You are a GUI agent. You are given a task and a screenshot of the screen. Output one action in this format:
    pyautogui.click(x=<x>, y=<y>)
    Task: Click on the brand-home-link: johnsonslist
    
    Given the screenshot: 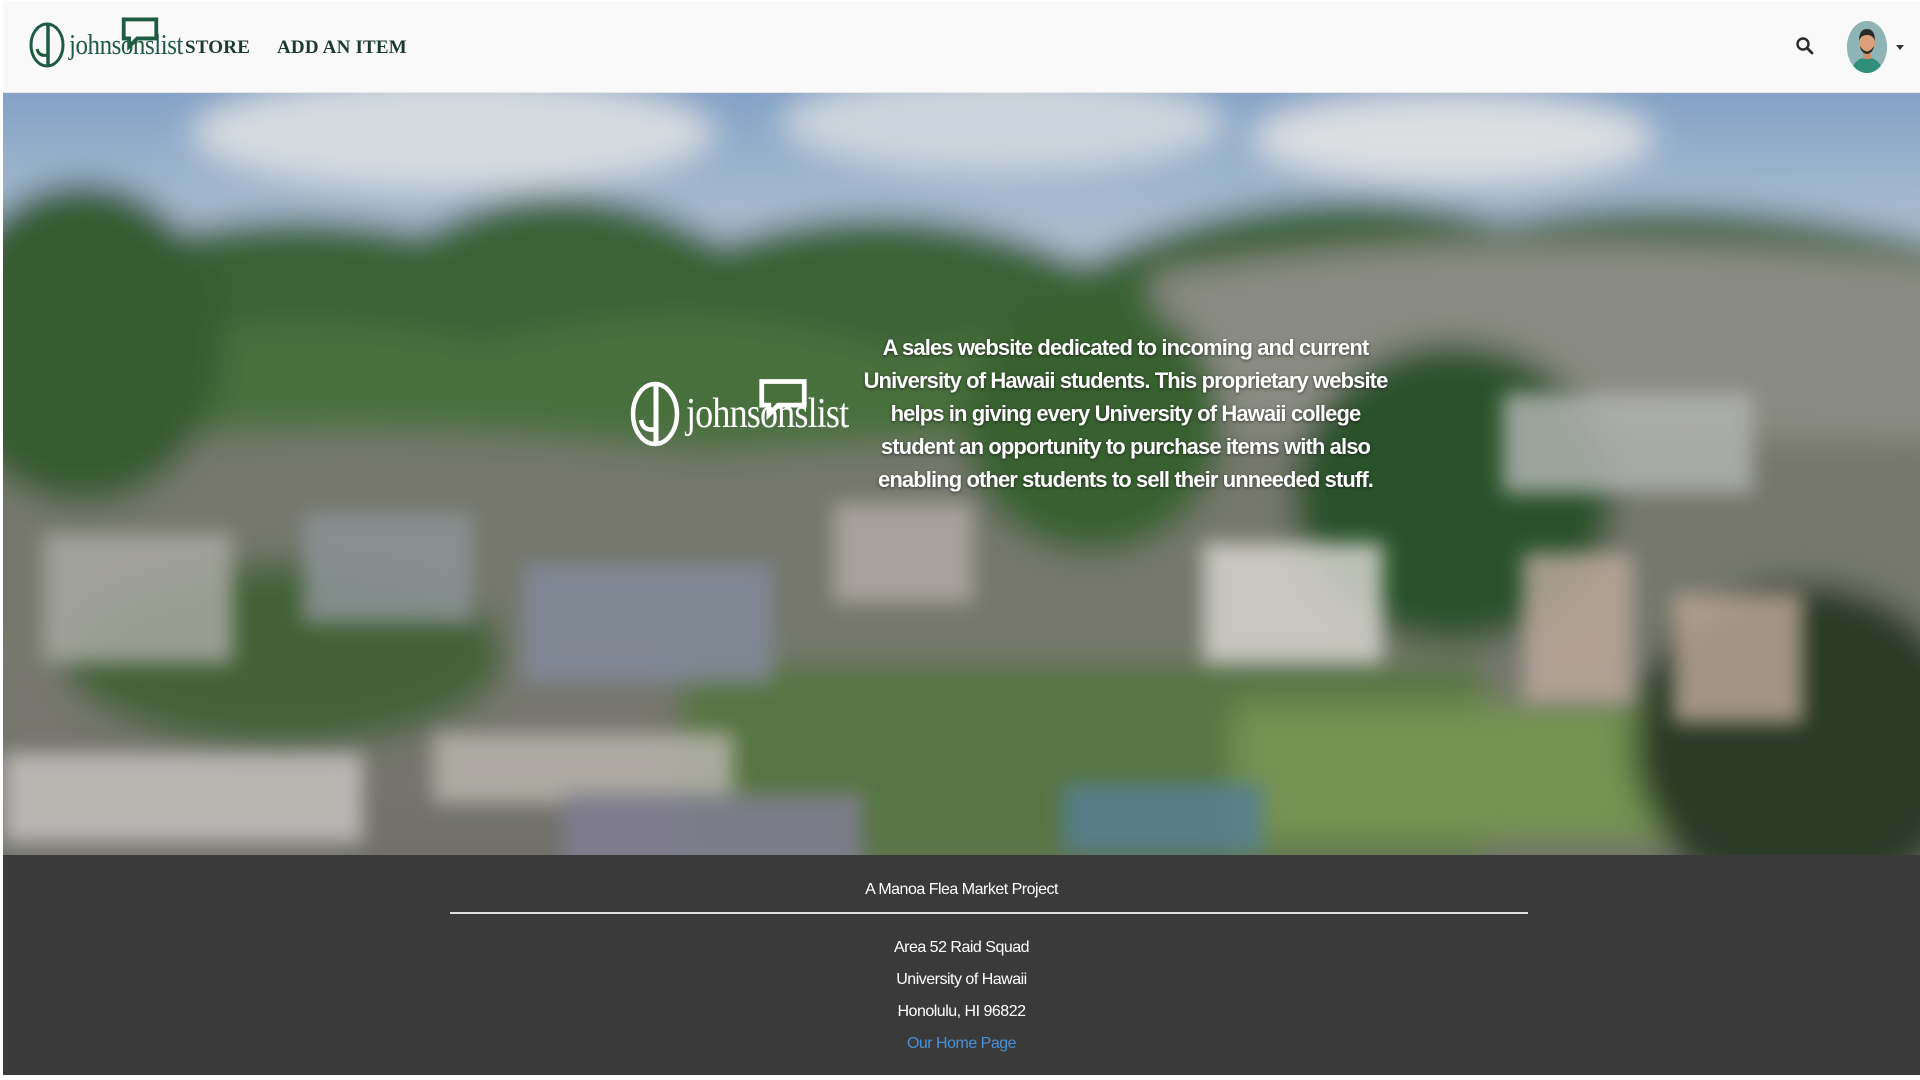 What is the action you would take?
    pyautogui.click(x=115, y=43)
    